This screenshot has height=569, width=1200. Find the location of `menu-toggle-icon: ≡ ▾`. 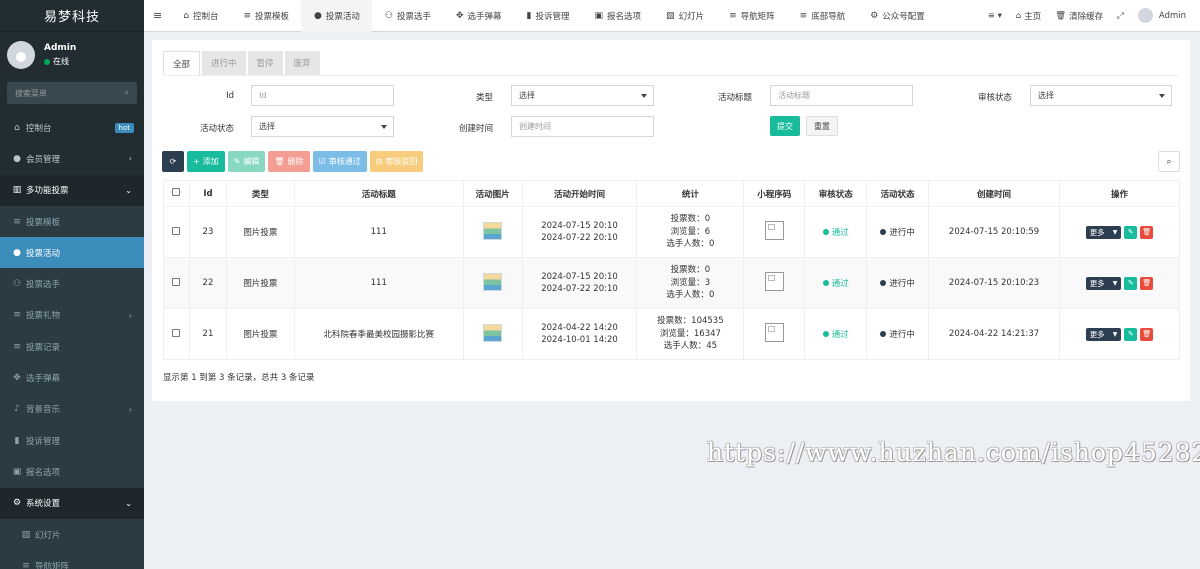

menu-toggle-icon: ≡ ▾ is located at coordinates (995, 16).